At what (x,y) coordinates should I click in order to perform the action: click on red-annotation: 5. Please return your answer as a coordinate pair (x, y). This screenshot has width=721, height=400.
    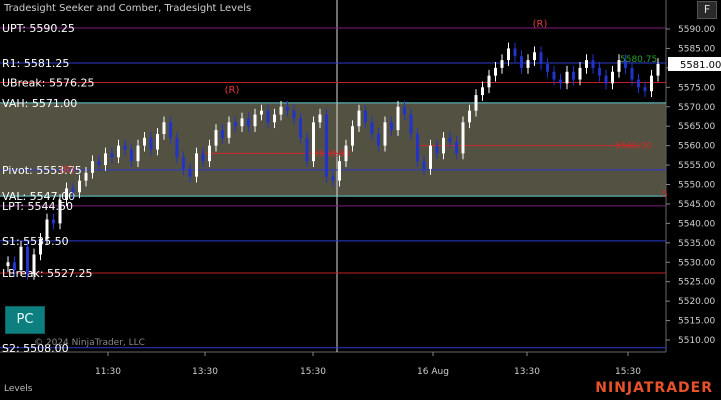
    Looking at the image, I should click on (665, 195).